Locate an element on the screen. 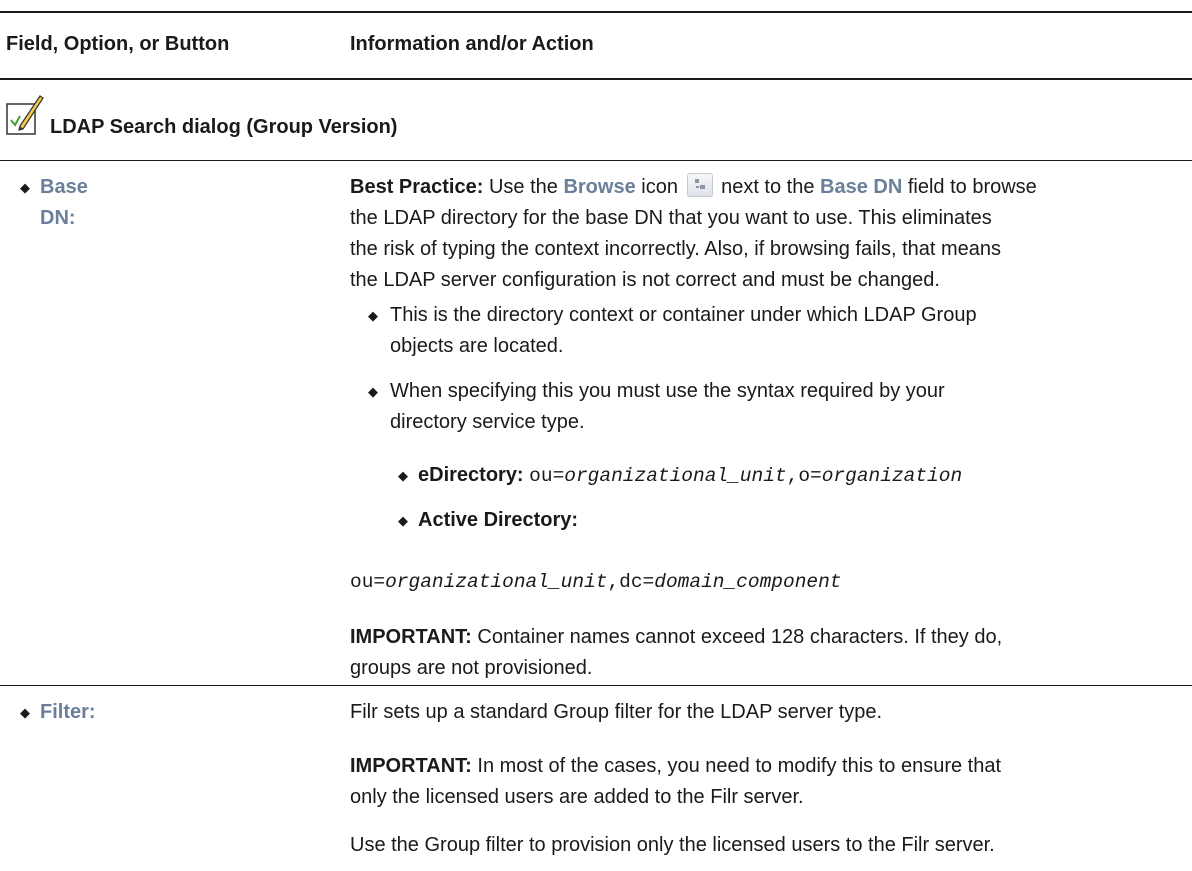  section-title: LDAP Search dialog (Group Version) is located at coordinates (224, 127).